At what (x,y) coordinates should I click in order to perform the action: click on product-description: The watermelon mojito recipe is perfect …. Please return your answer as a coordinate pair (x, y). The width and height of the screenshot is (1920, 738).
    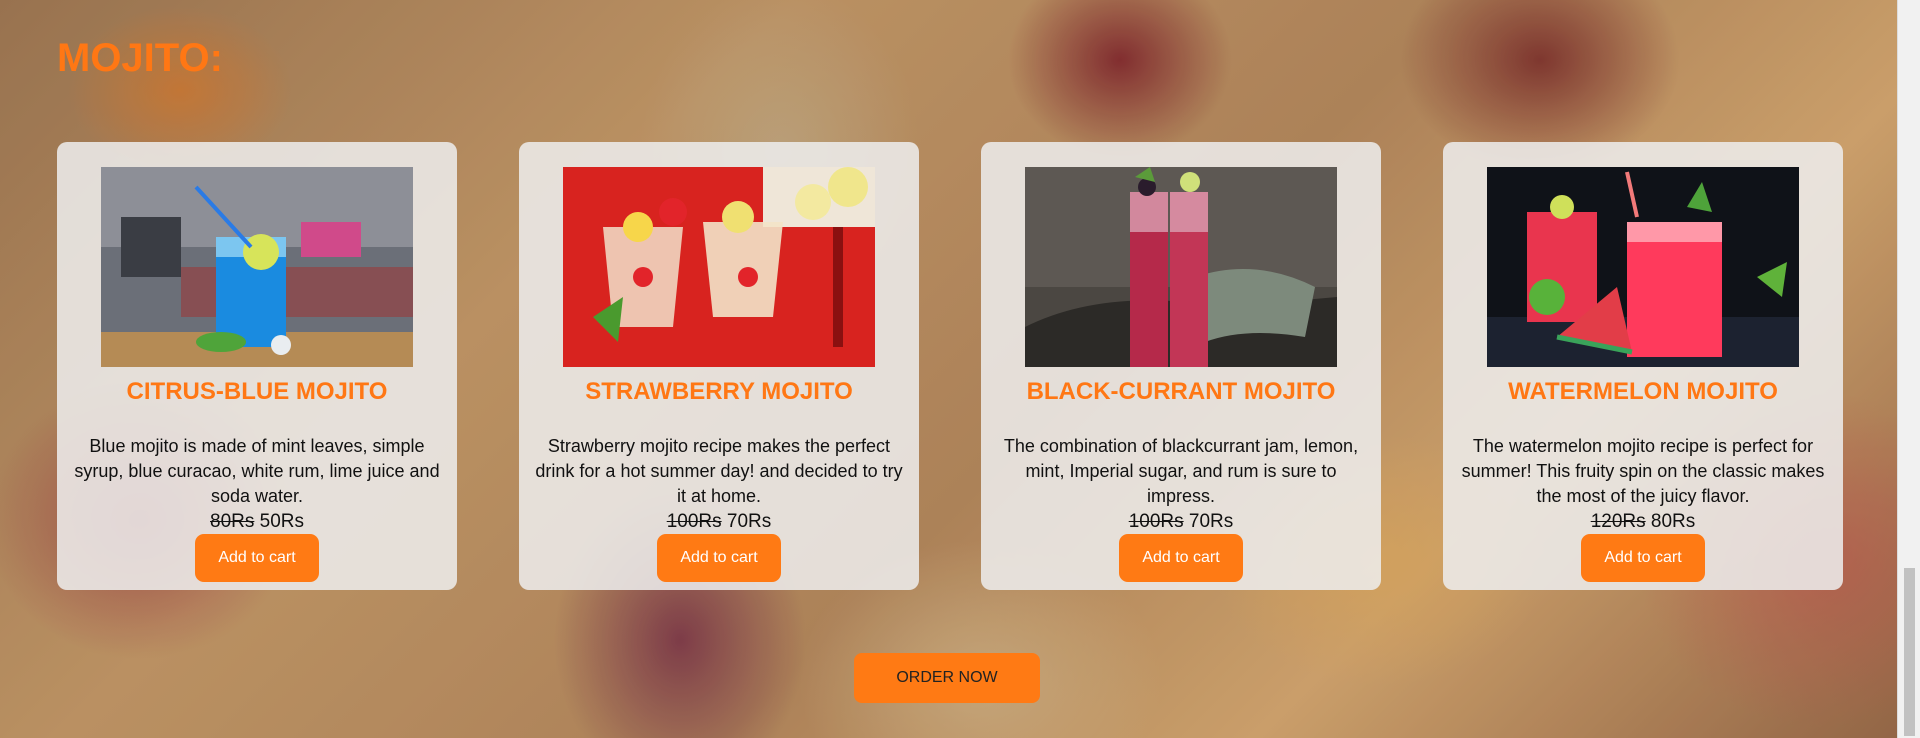
    Looking at the image, I should click on (1643, 471).